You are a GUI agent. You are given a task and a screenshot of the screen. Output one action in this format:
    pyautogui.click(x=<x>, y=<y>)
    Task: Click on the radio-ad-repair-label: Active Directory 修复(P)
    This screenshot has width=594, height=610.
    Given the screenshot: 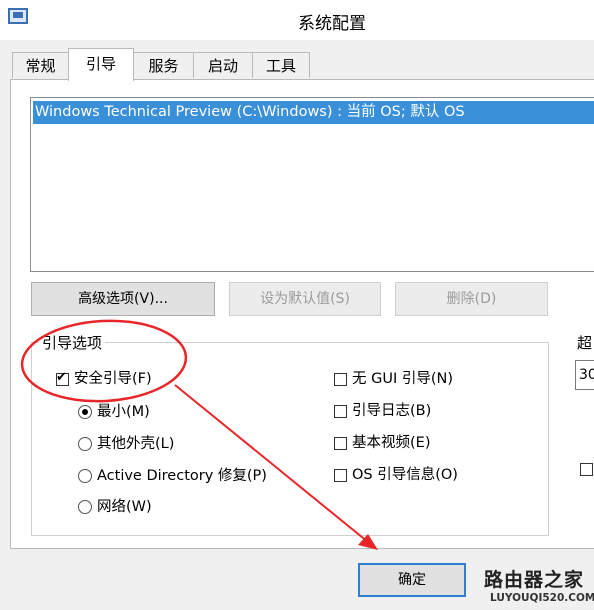 What is the action you would take?
    pyautogui.click(x=182, y=476)
    